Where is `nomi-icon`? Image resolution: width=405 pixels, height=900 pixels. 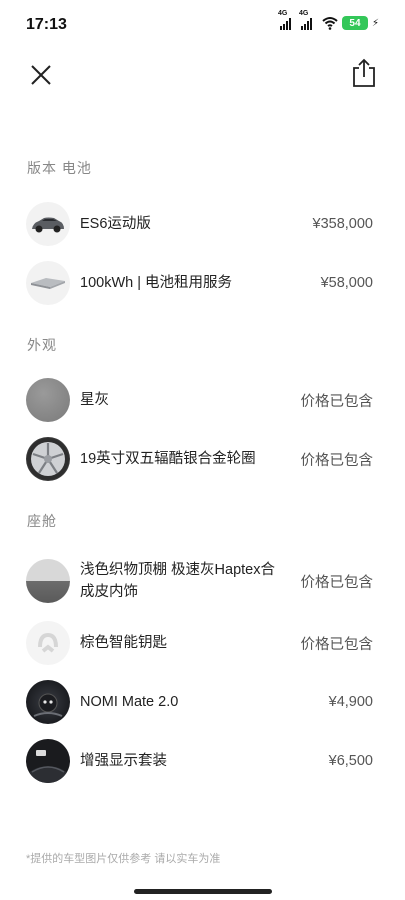
nomi-icon is located at coordinates (48, 702).